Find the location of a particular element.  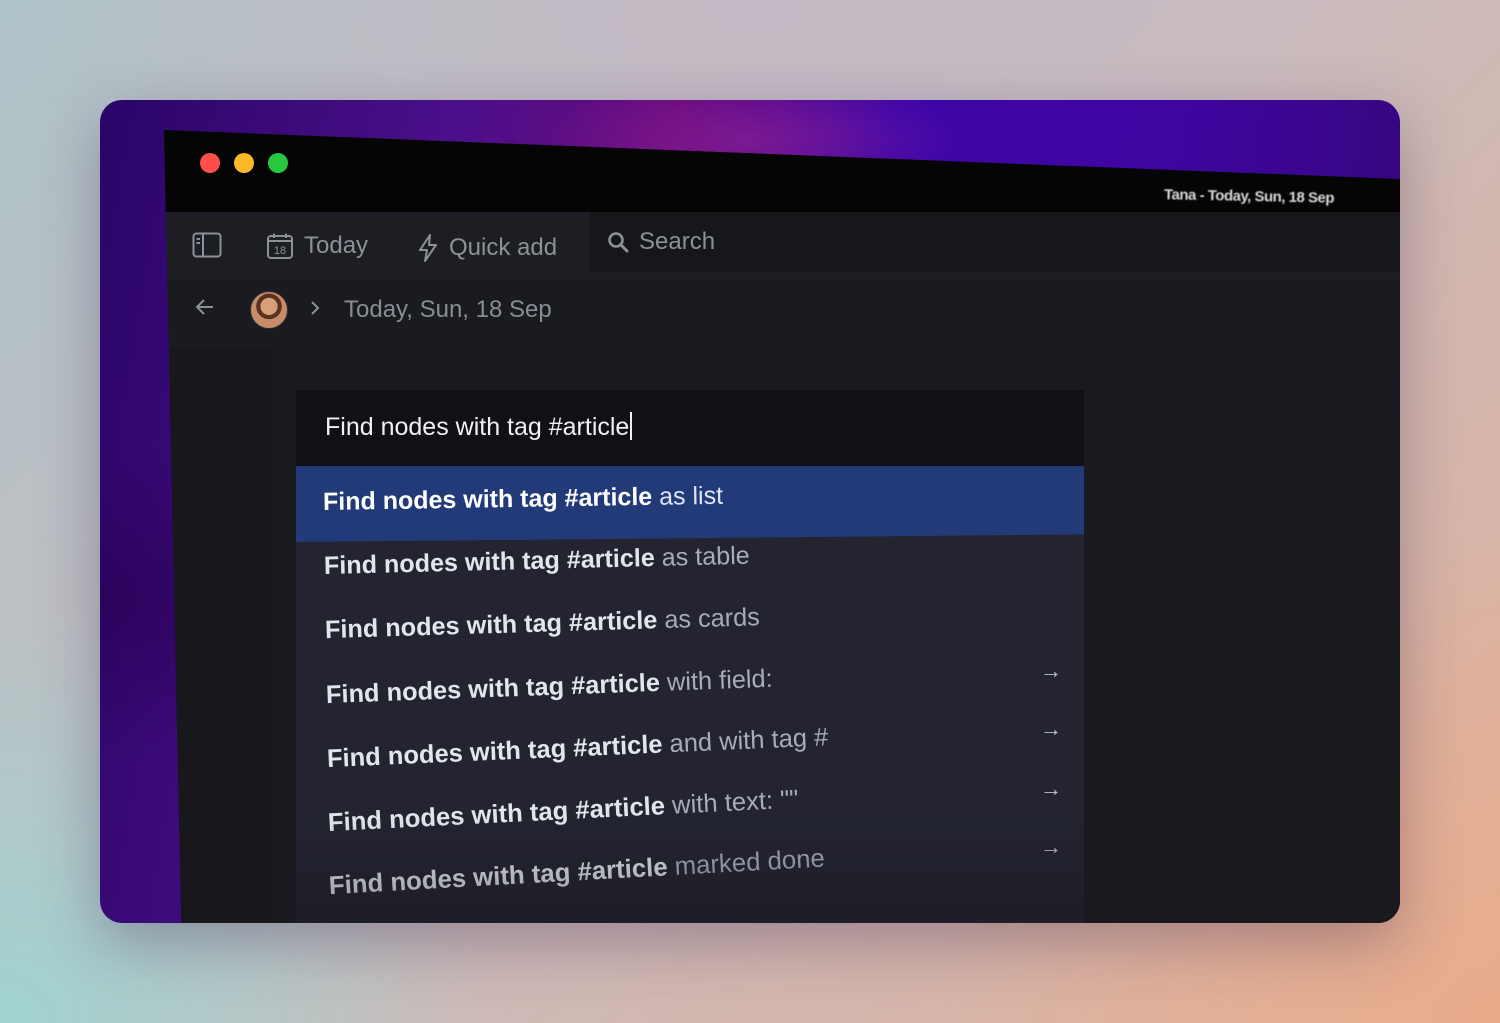

back-button is located at coordinates (205, 307).